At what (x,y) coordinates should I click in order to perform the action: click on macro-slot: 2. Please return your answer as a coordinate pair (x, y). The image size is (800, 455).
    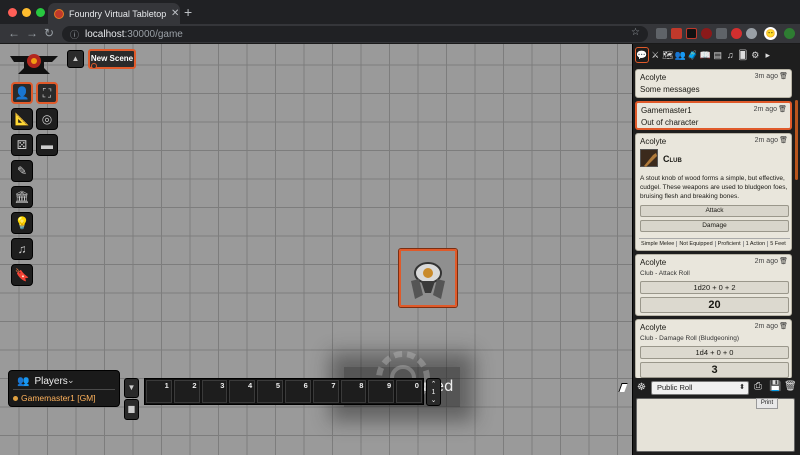
    Looking at the image, I should click on (186, 391).